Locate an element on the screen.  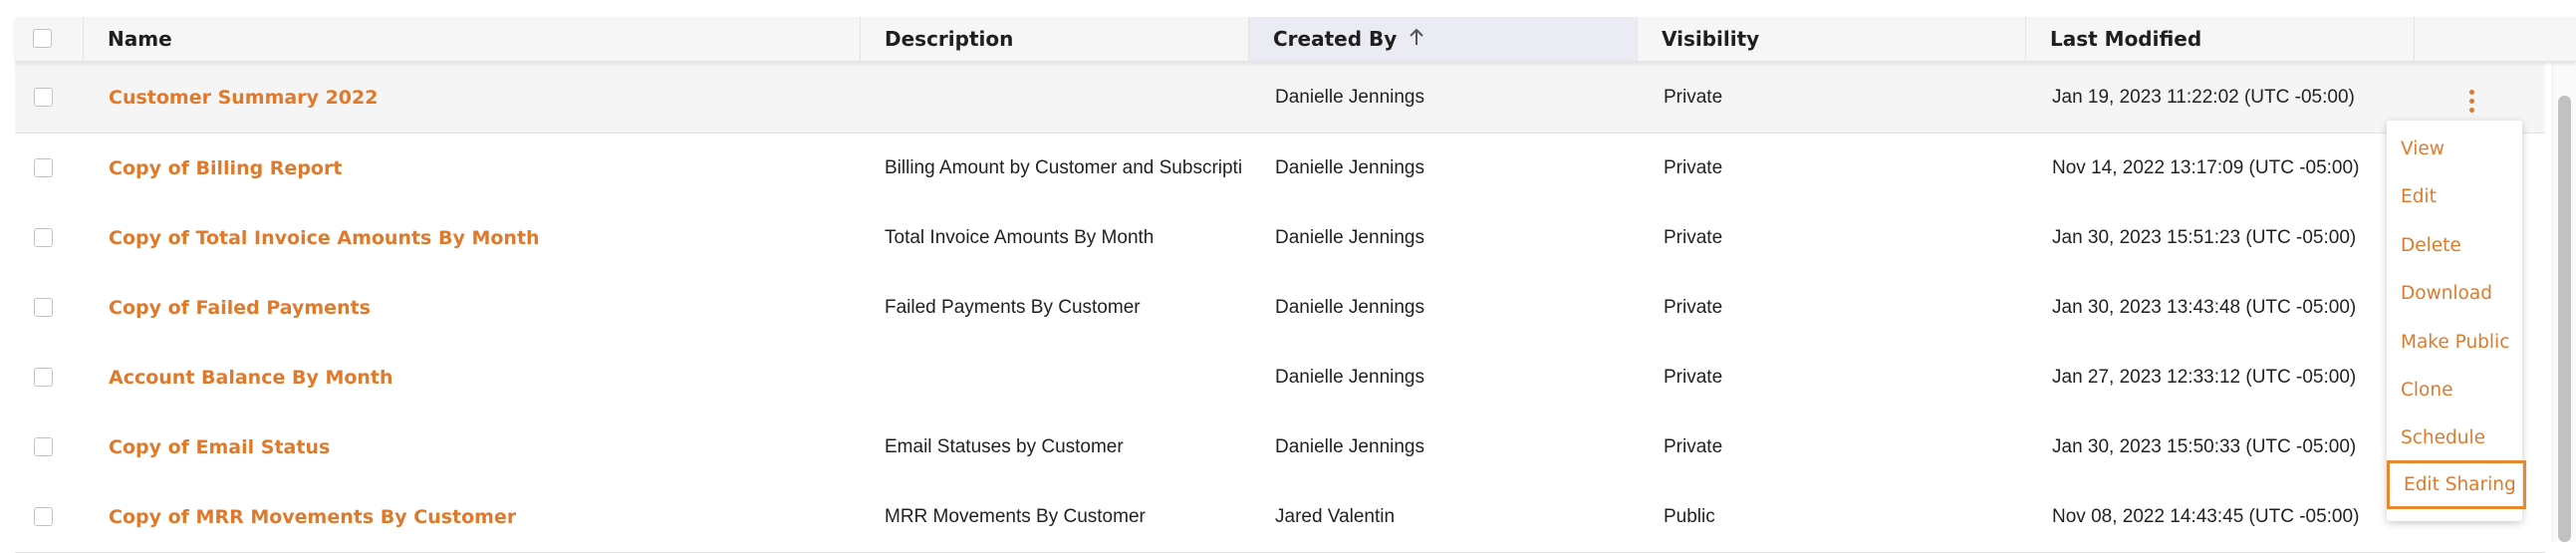
column-header-last-modified-label: Last Modified is located at coordinates (2126, 39).